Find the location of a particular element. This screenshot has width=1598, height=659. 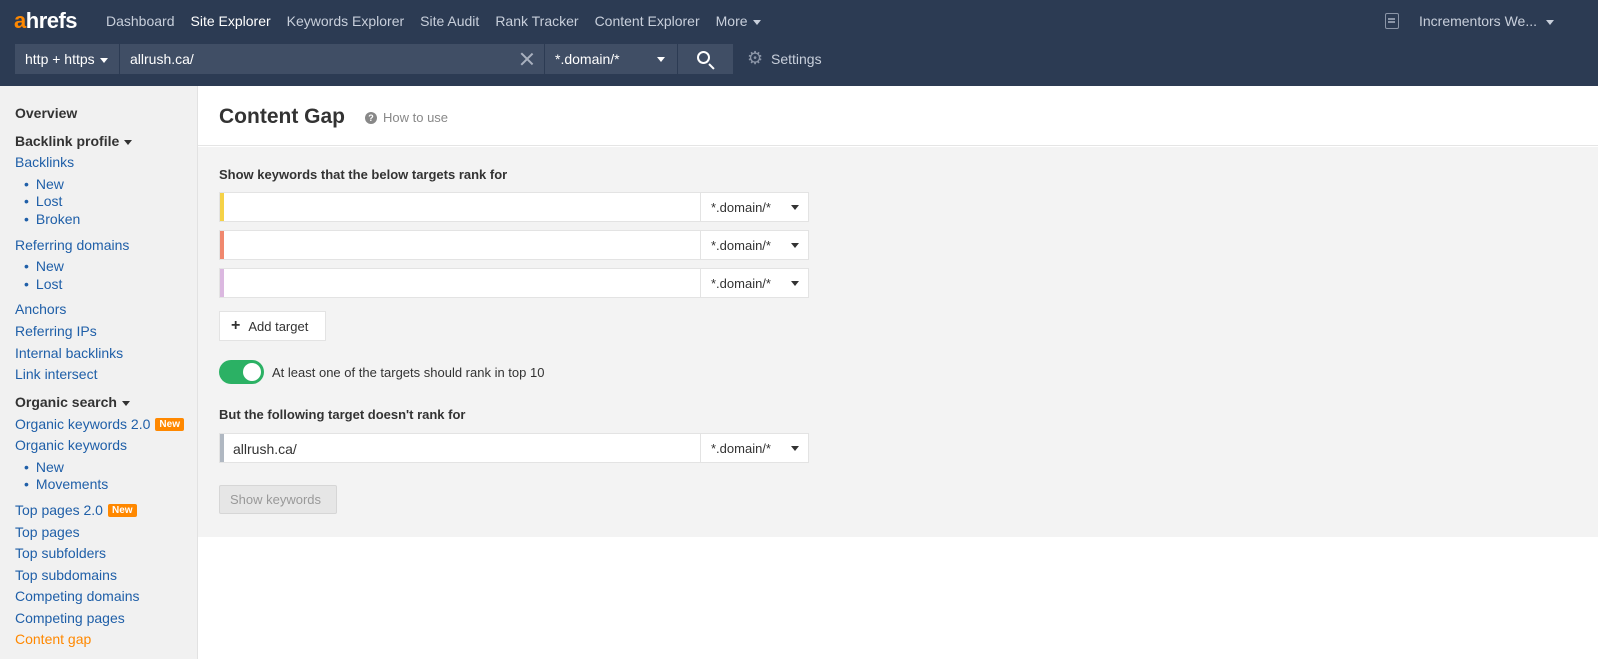

sidebar-anchors: Anchors is located at coordinates (40, 309).